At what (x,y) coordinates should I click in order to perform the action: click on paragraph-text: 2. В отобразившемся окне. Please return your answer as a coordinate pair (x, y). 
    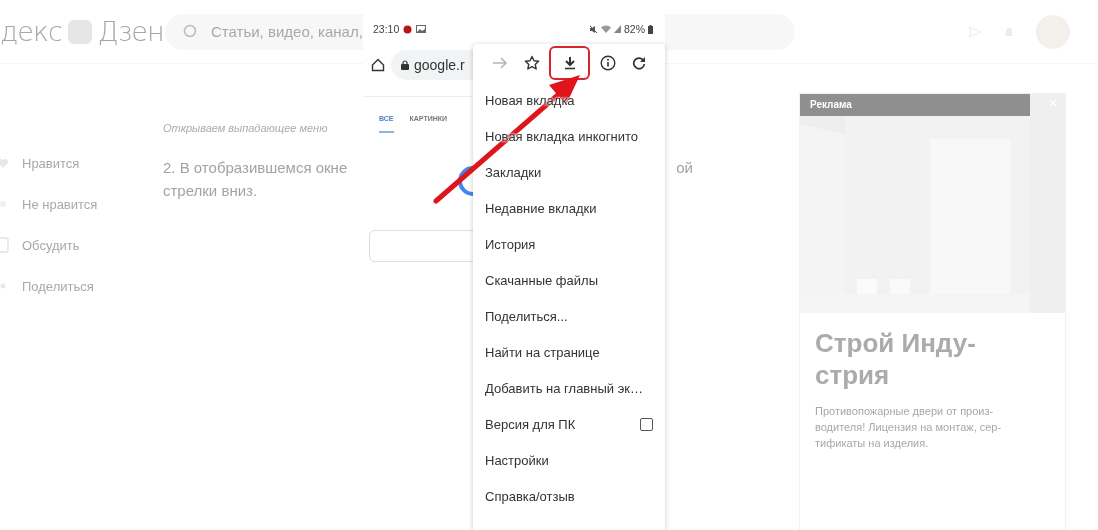
    Looking at the image, I should click on (255, 167).